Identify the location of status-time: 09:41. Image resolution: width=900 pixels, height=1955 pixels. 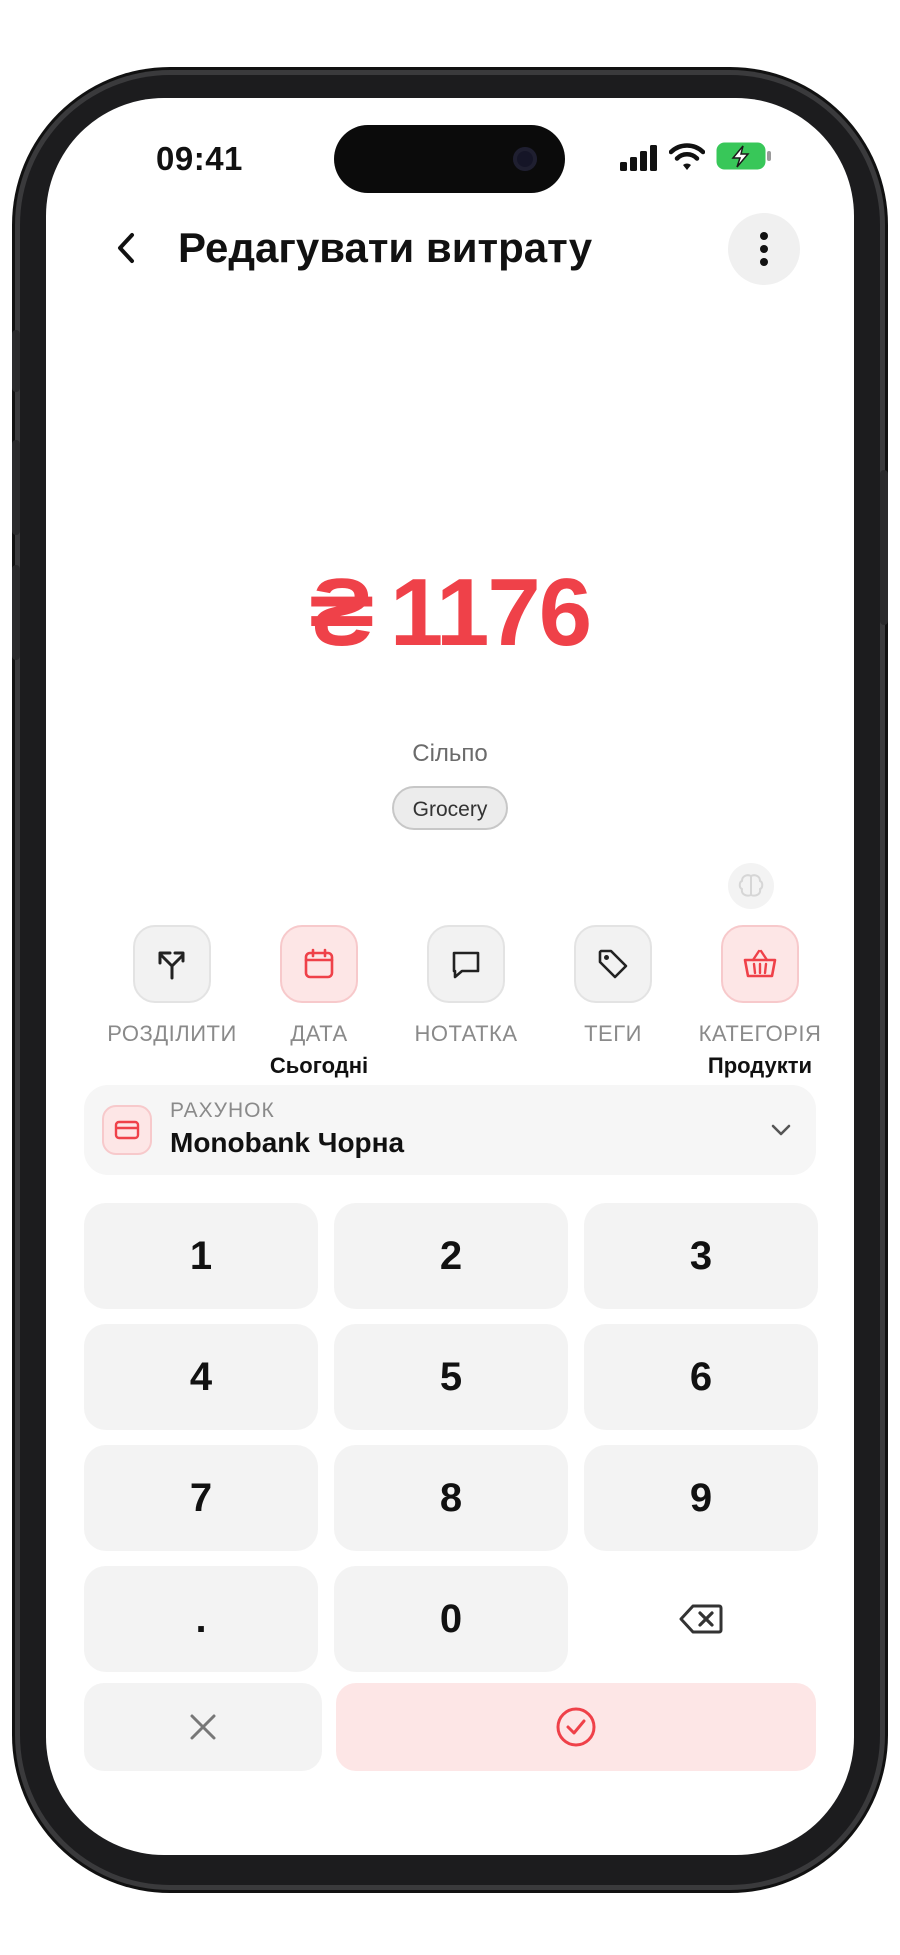
(199, 158).